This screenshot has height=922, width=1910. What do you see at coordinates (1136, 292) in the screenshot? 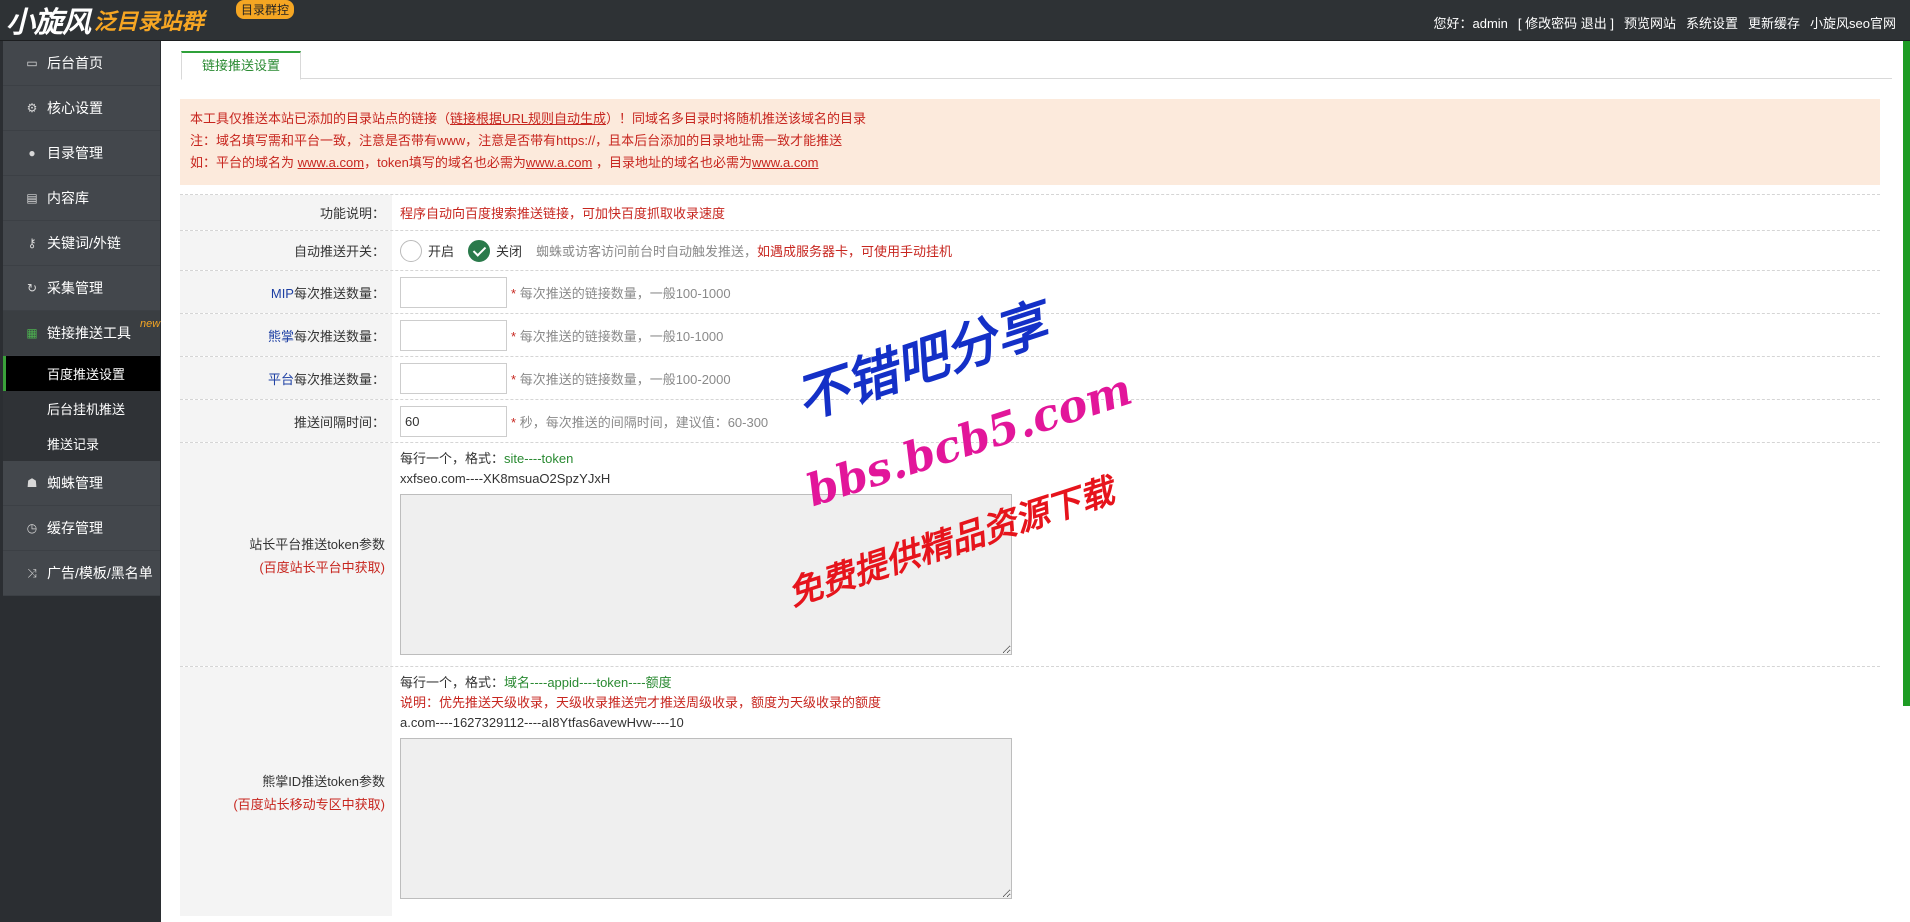
I see `mip-field-wrap: * 每次推送的链接数量，一般100-1000` at bounding box center [1136, 292].